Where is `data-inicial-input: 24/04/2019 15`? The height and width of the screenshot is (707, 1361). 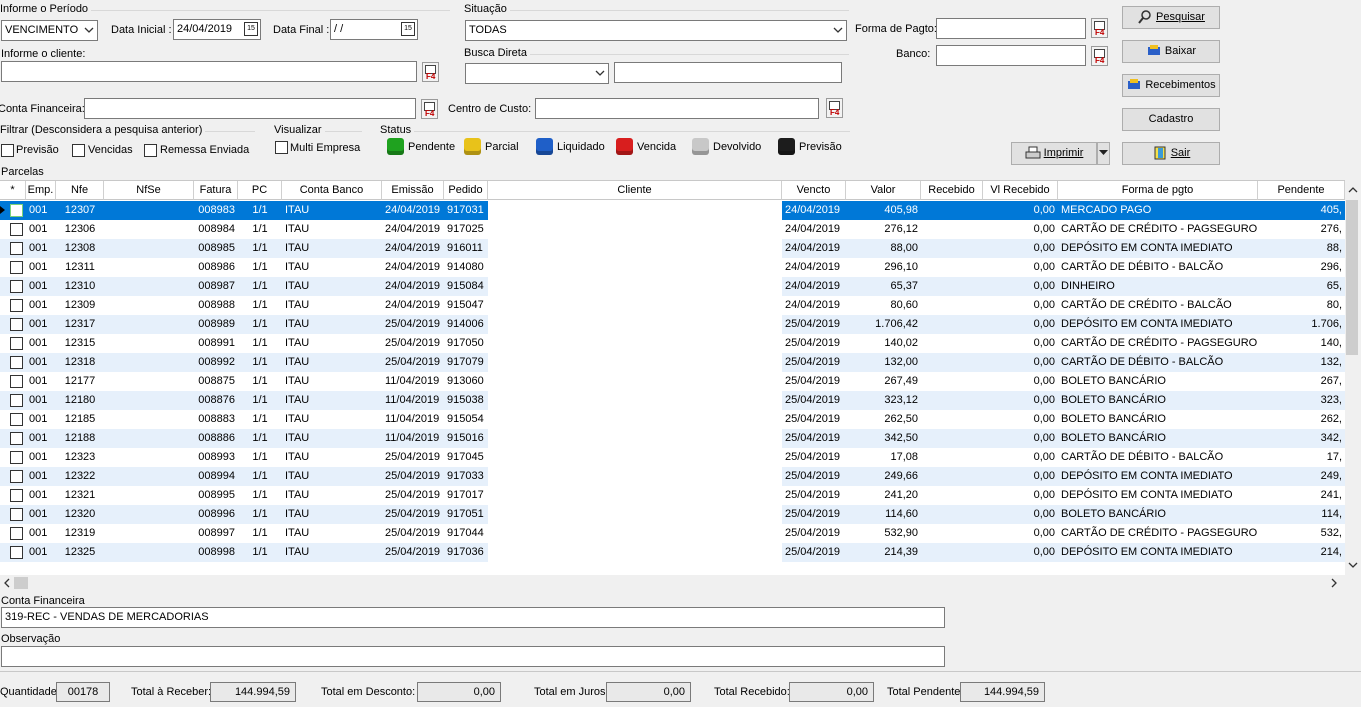
data-inicial-input: 24/04/2019 15 is located at coordinates (217, 29).